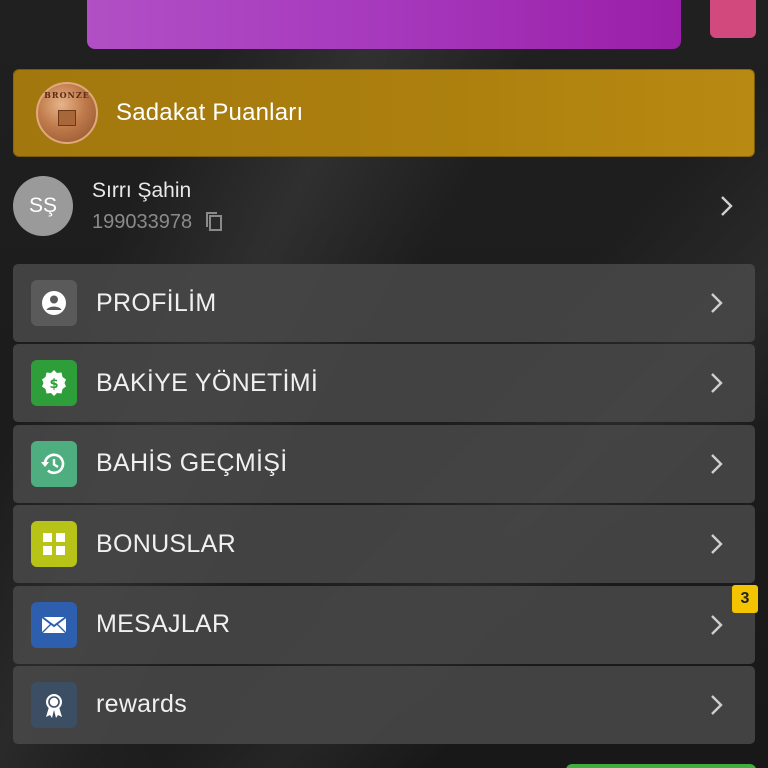 Image resolution: width=768 pixels, height=768 pixels. Describe the element at coordinates (43, 206) in the screenshot. I see `avatar: SŞ` at that location.